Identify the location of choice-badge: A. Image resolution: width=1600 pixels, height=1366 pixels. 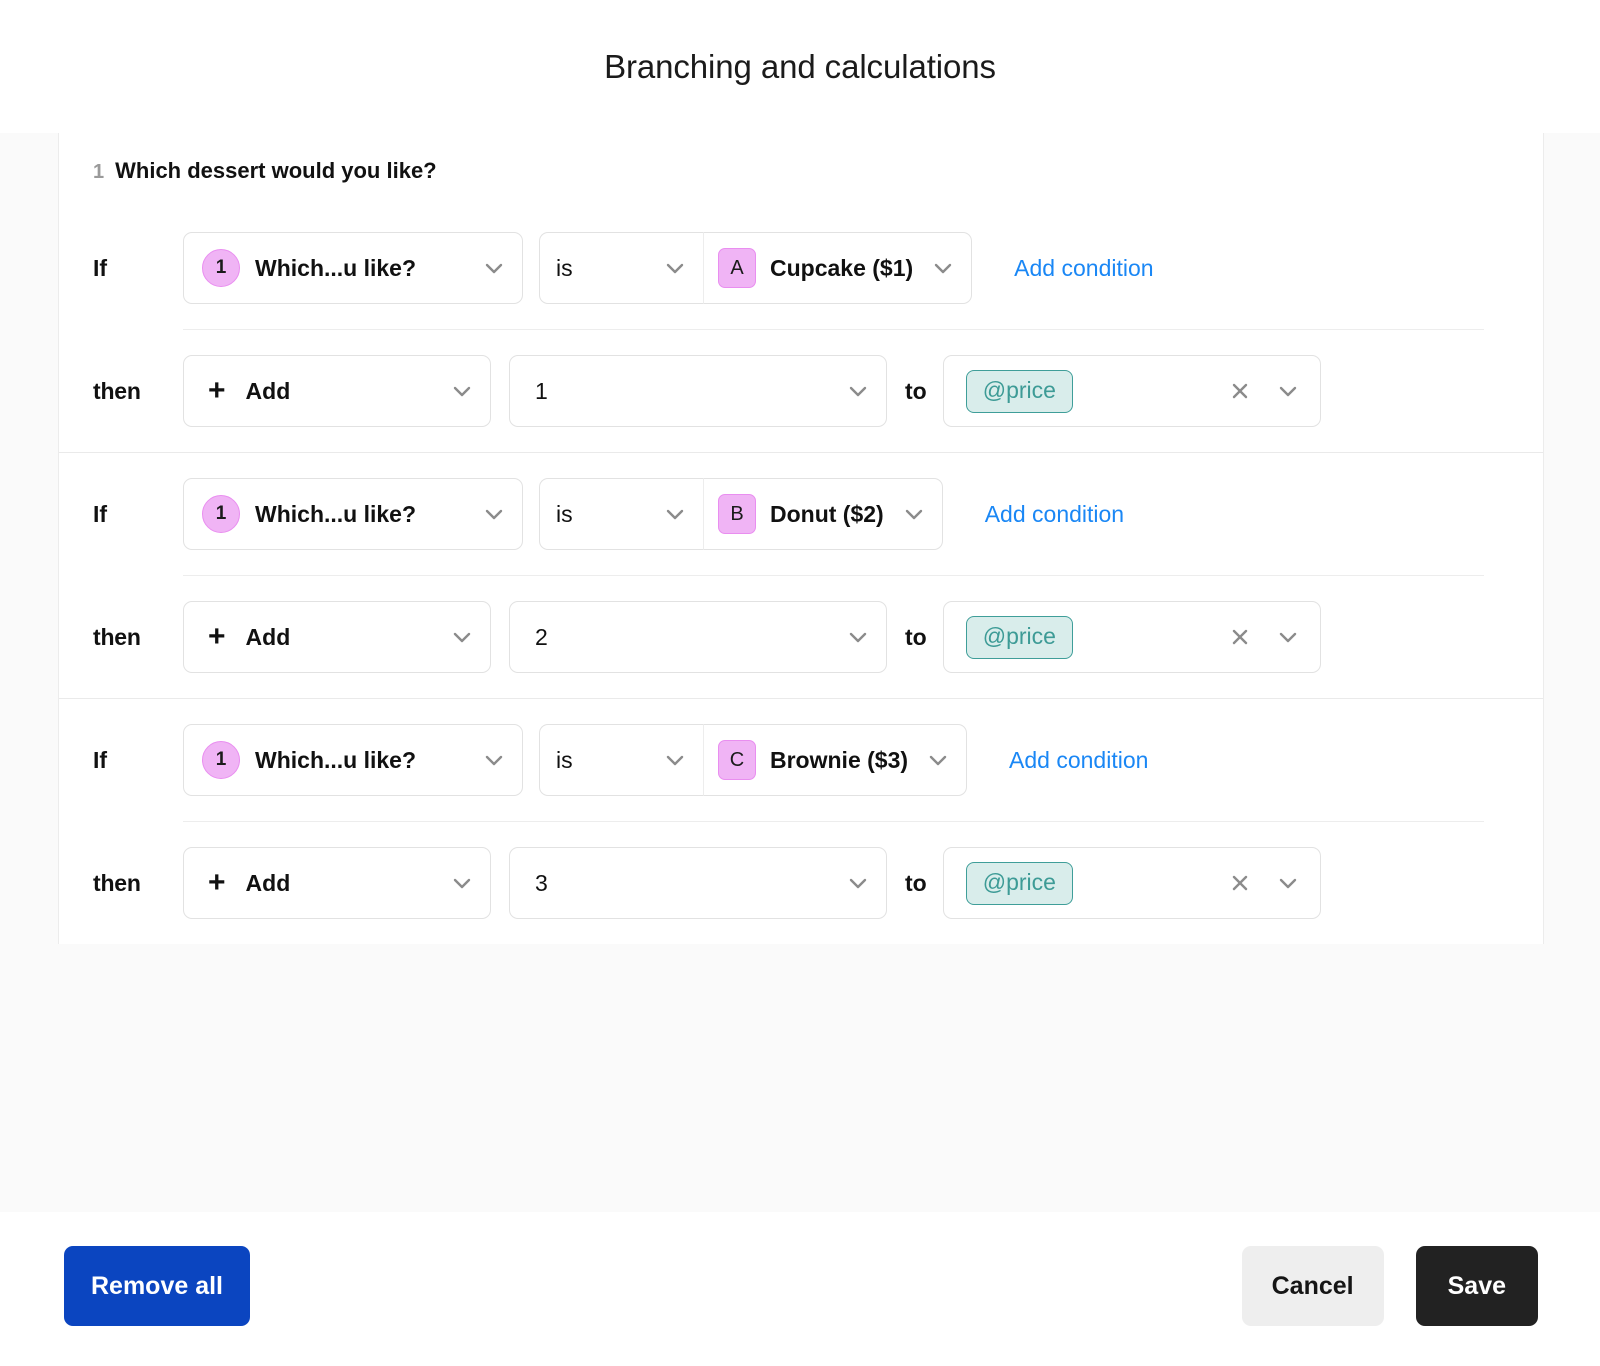
(737, 268).